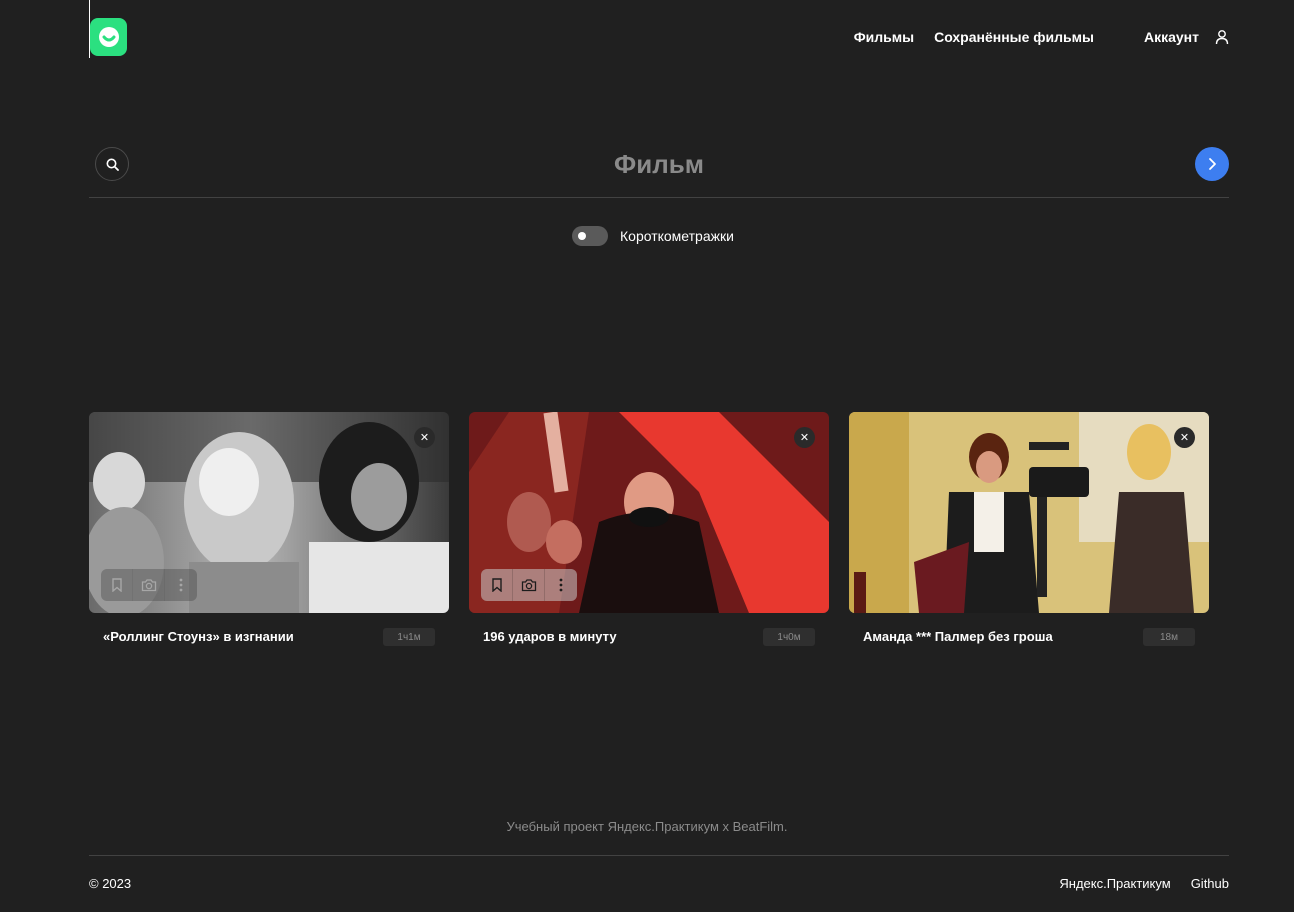 This screenshot has height=912, width=1294. I want to click on toggle-knob, so click(582, 236).